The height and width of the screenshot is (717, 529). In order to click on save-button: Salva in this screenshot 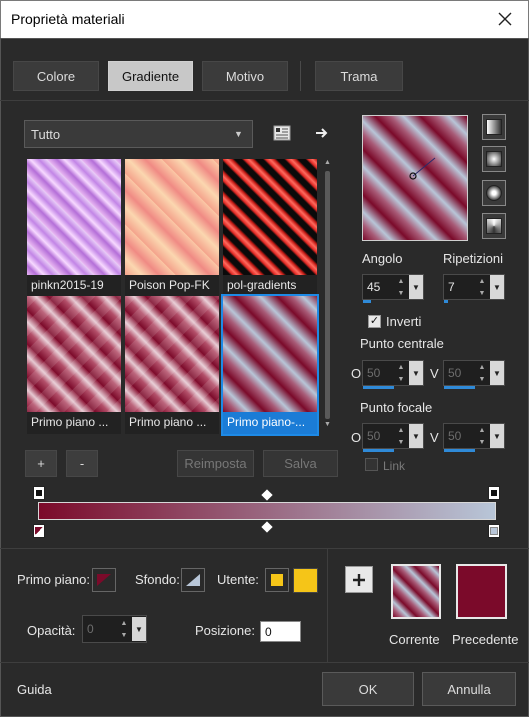, I will do `click(300, 463)`.